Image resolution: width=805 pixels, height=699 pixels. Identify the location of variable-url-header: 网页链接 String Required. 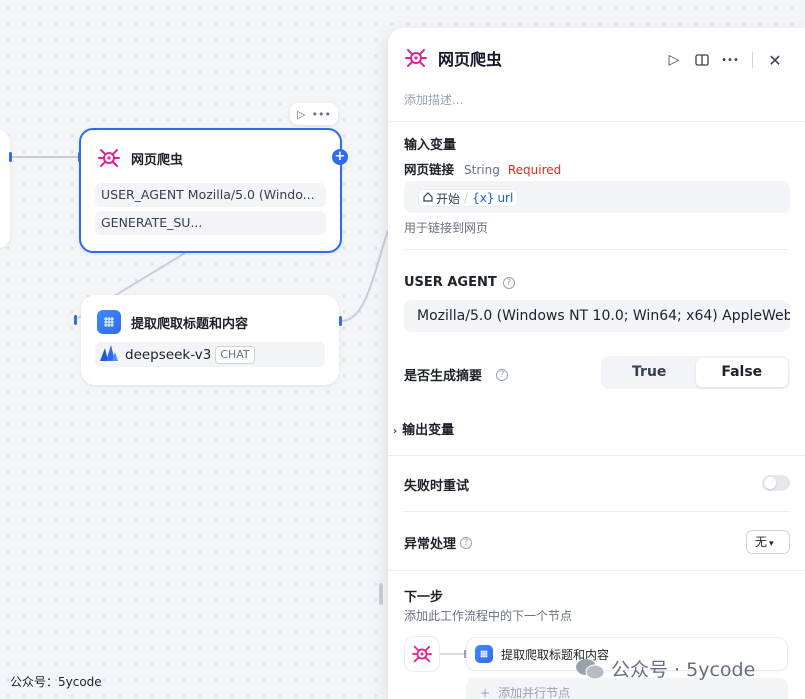
(482, 168).